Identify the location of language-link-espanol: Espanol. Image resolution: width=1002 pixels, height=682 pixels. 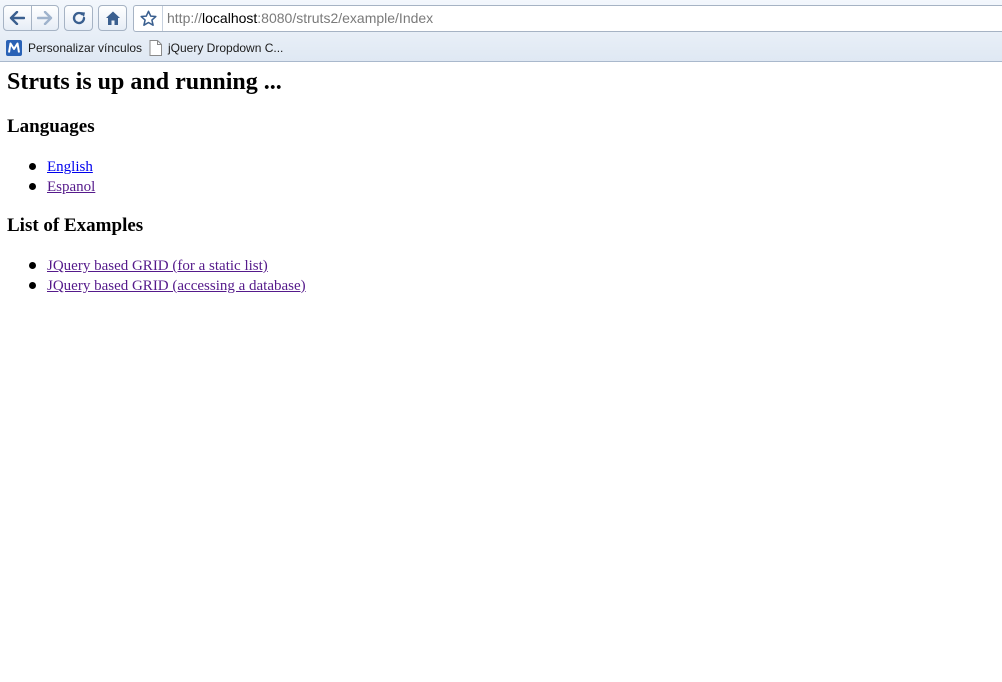
(71, 187).